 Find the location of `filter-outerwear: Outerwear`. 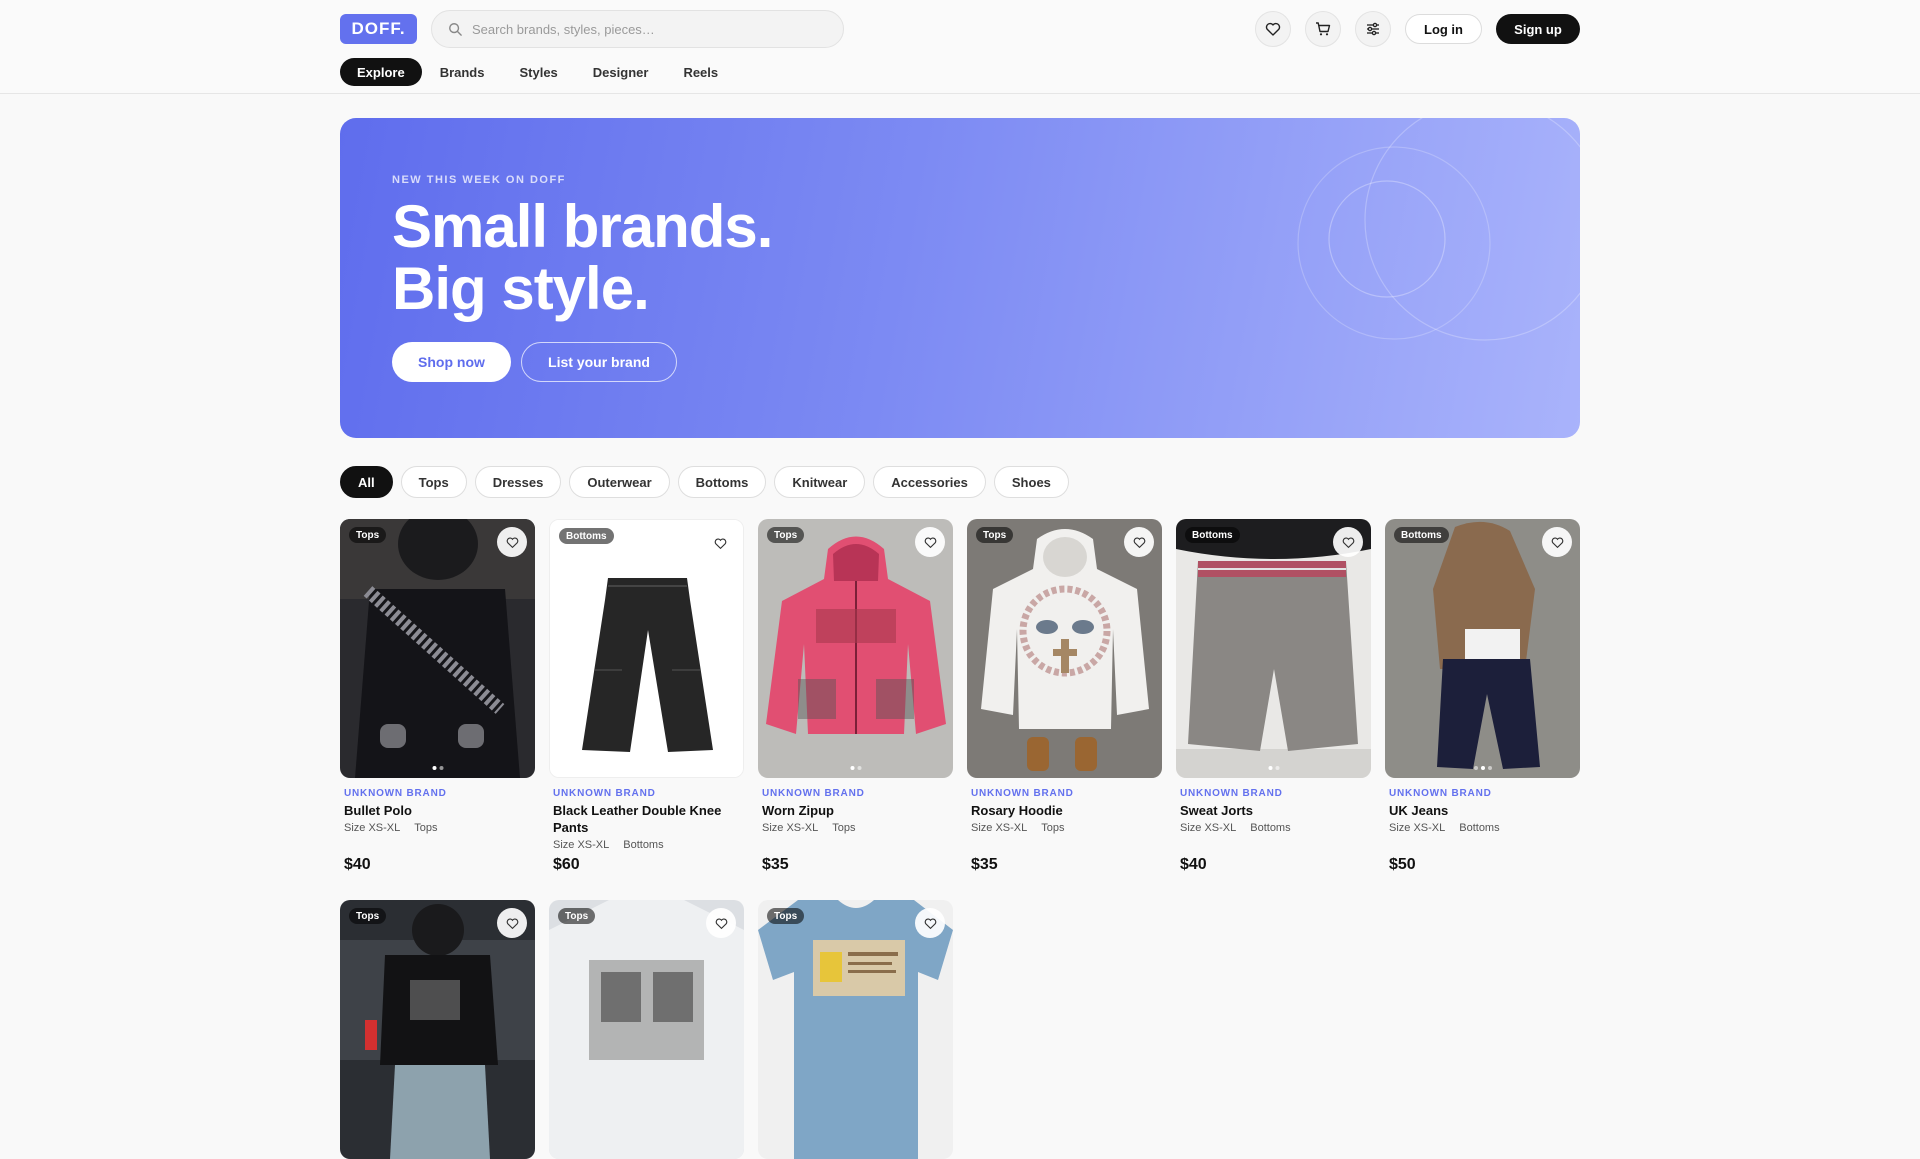

filter-outerwear: Outerwear is located at coordinates (619, 482).